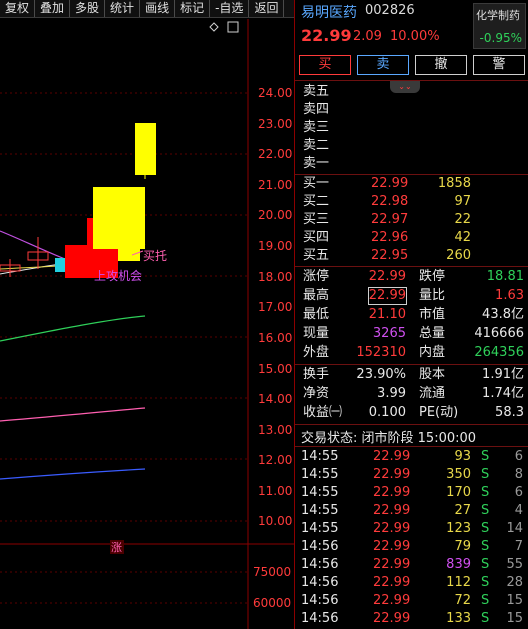 Image resolution: width=528 pixels, height=629 pixels. Describe the element at coordinates (411, 493) in the screenshot. I see `tick-row: 14:55 22.99 170 S 6` at that location.